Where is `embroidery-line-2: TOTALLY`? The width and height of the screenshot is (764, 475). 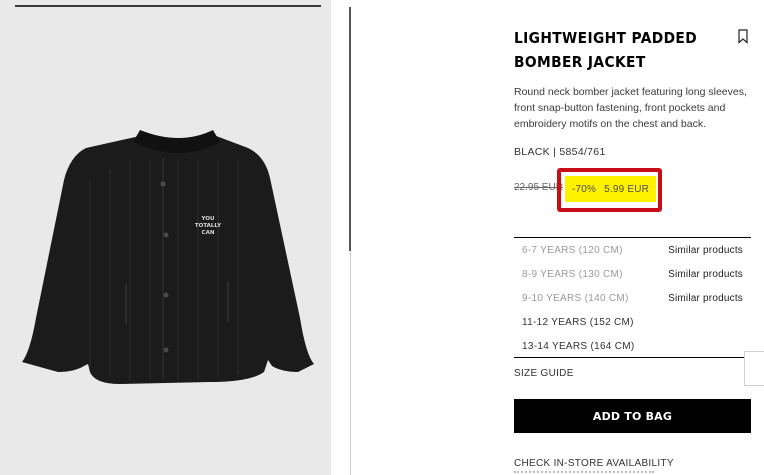 embroidery-line-2: TOTALLY is located at coordinates (208, 226).